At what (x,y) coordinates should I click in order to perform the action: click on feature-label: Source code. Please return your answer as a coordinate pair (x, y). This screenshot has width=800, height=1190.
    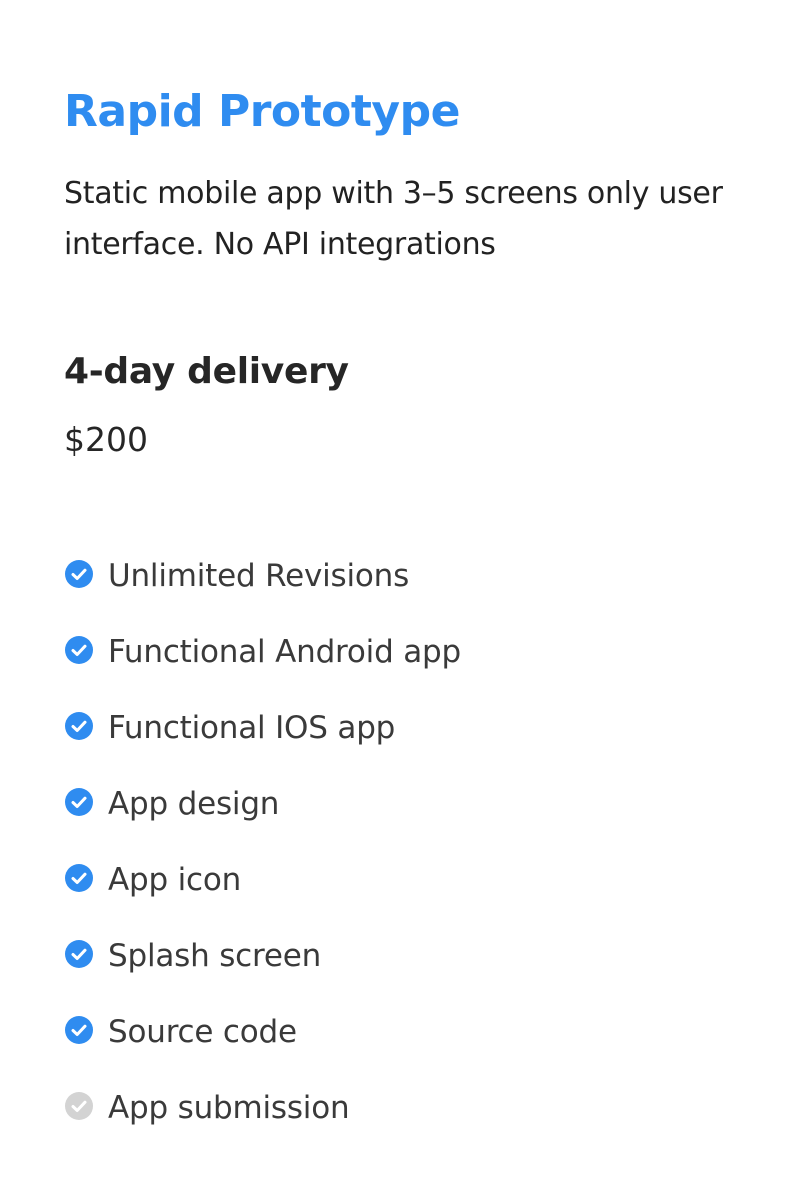
    Looking at the image, I should click on (202, 1032).